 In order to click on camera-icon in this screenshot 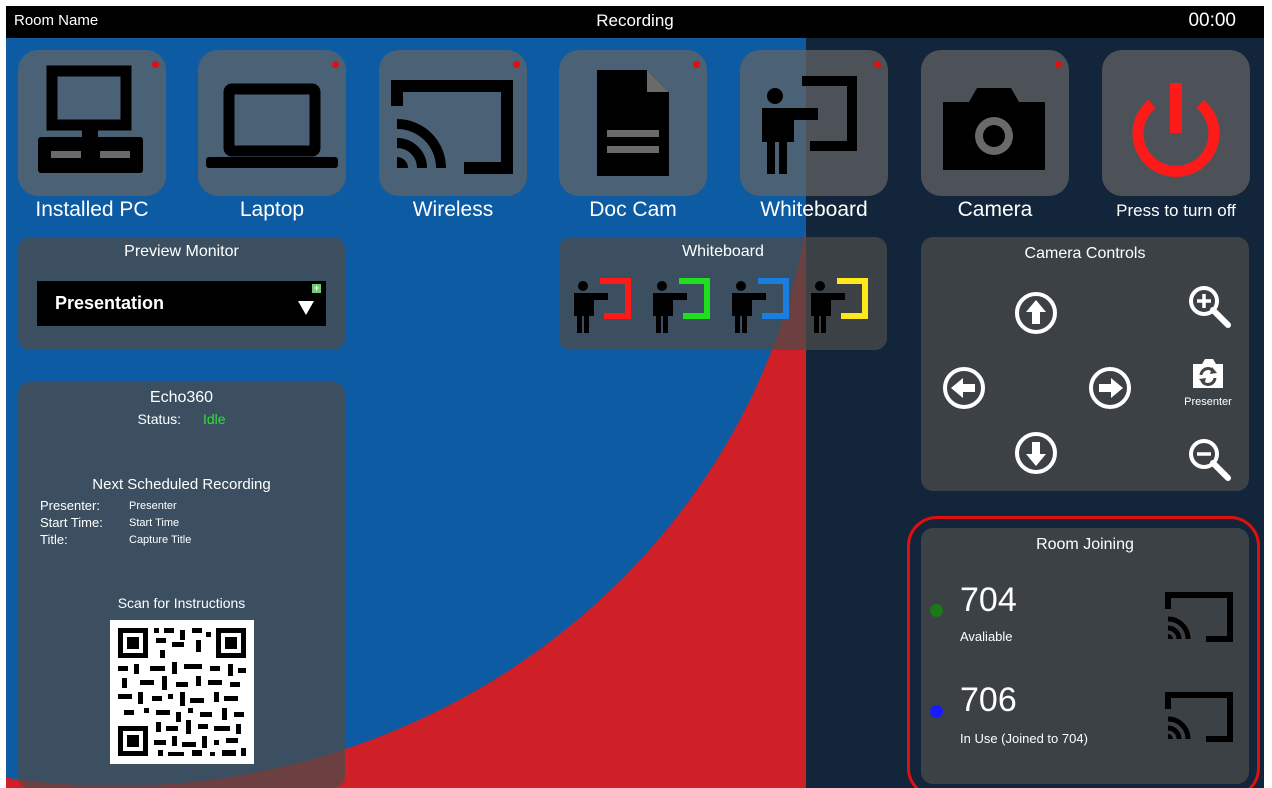, I will do `click(994, 129)`.